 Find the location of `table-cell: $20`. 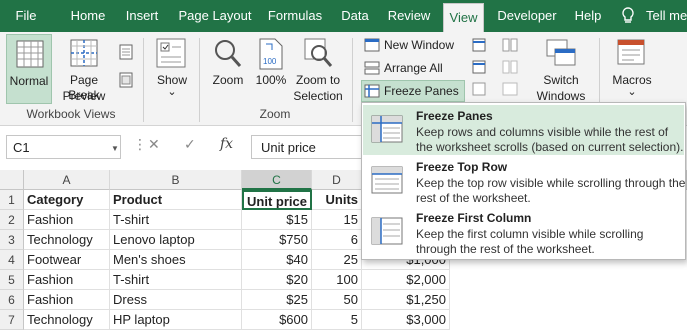

table-cell: $20 is located at coordinates (277, 280).